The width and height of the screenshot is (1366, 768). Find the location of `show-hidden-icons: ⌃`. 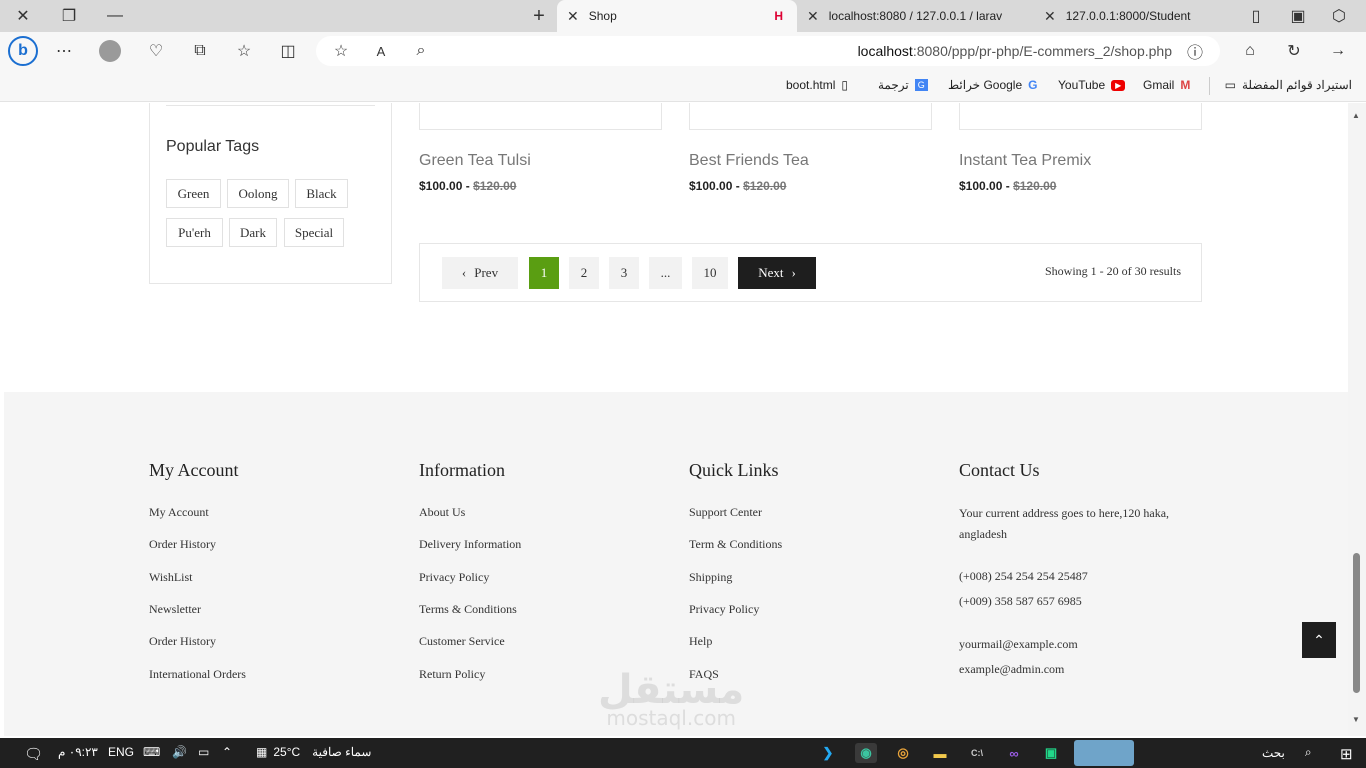

show-hidden-icons: ⌃ is located at coordinates (227, 752).